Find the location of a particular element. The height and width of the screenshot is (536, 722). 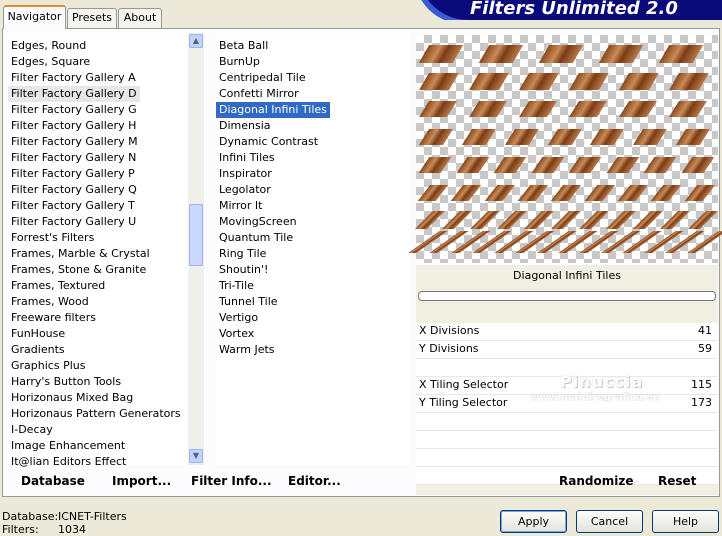

param-value: 115 is located at coordinates (701, 384).